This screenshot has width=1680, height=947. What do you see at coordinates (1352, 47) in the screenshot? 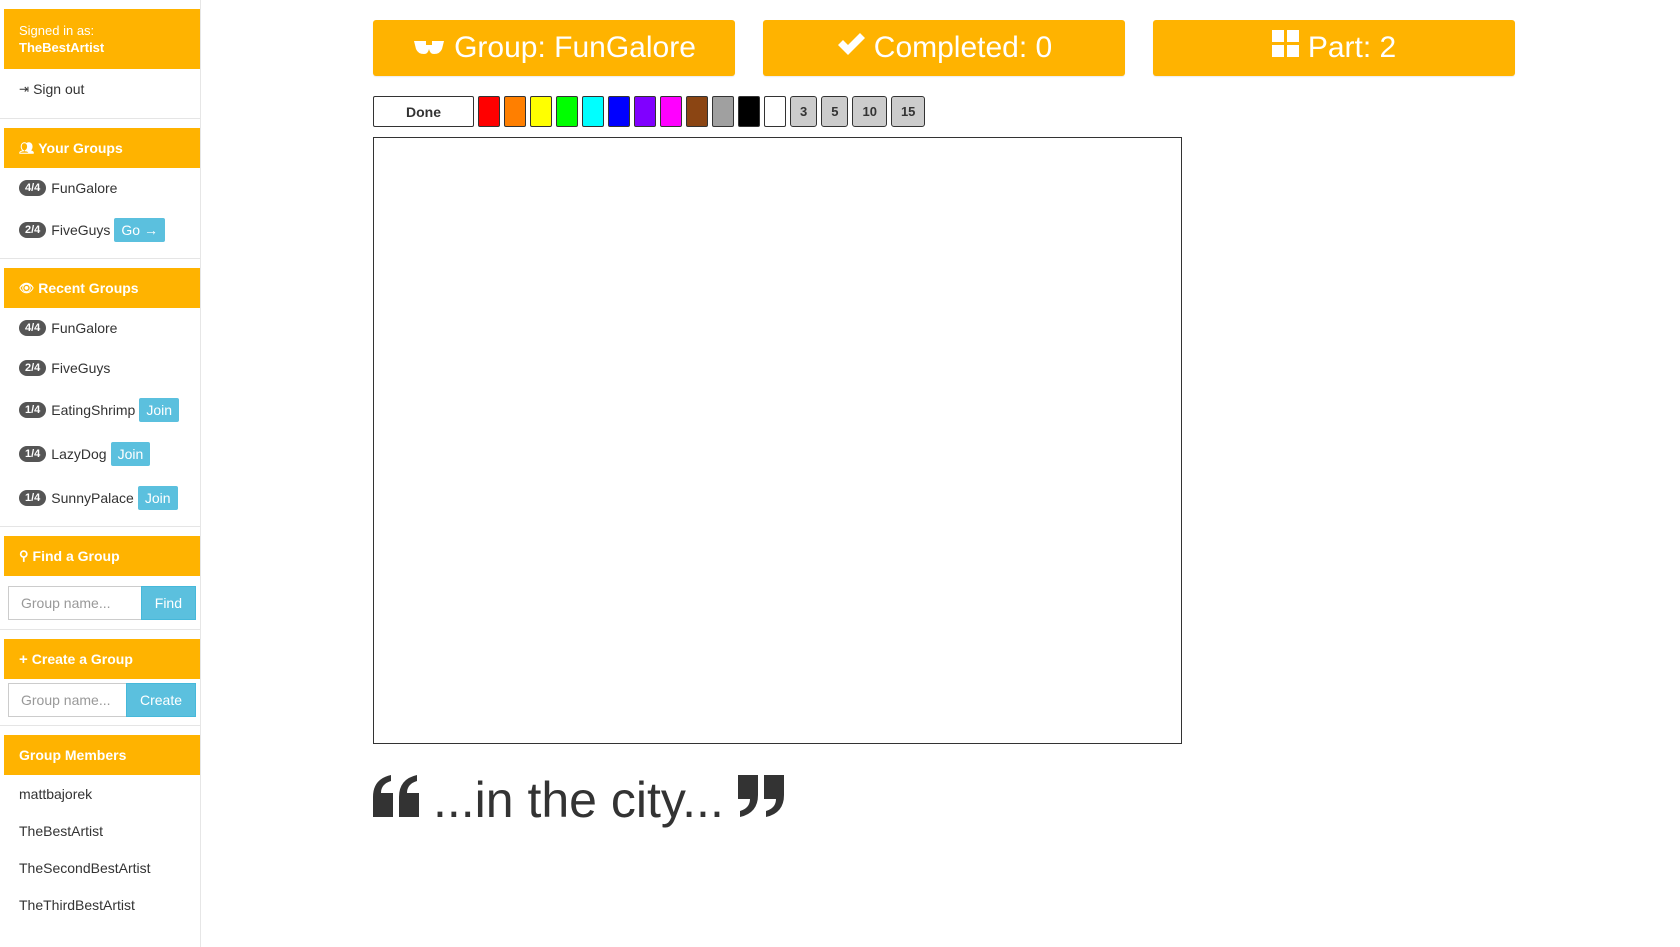
I see `part-label: Part: 2` at bounding box center [1352, 47].